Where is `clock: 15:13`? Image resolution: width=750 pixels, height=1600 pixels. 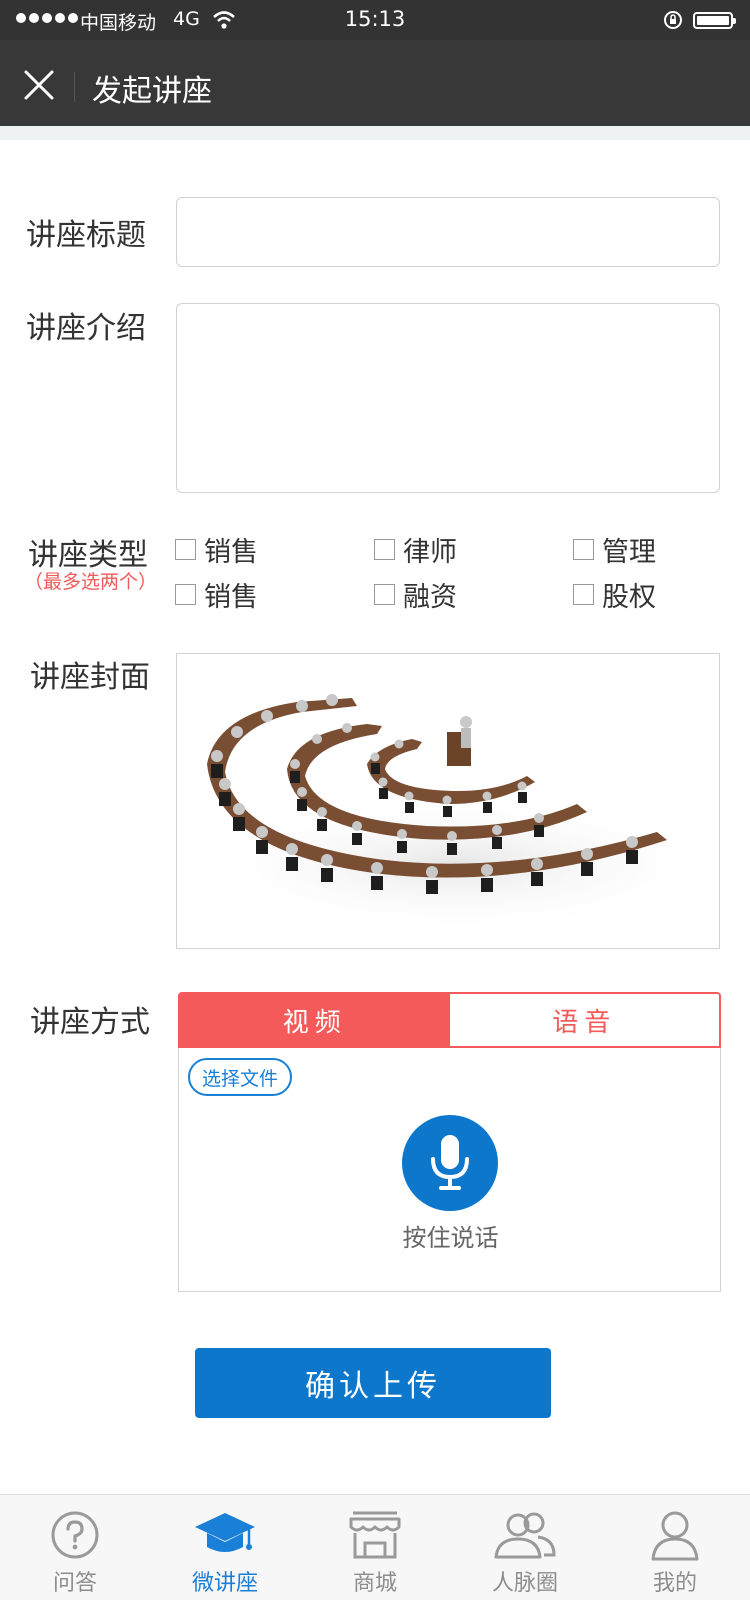
clock: 15:13 is located at coordinates (375, 19).